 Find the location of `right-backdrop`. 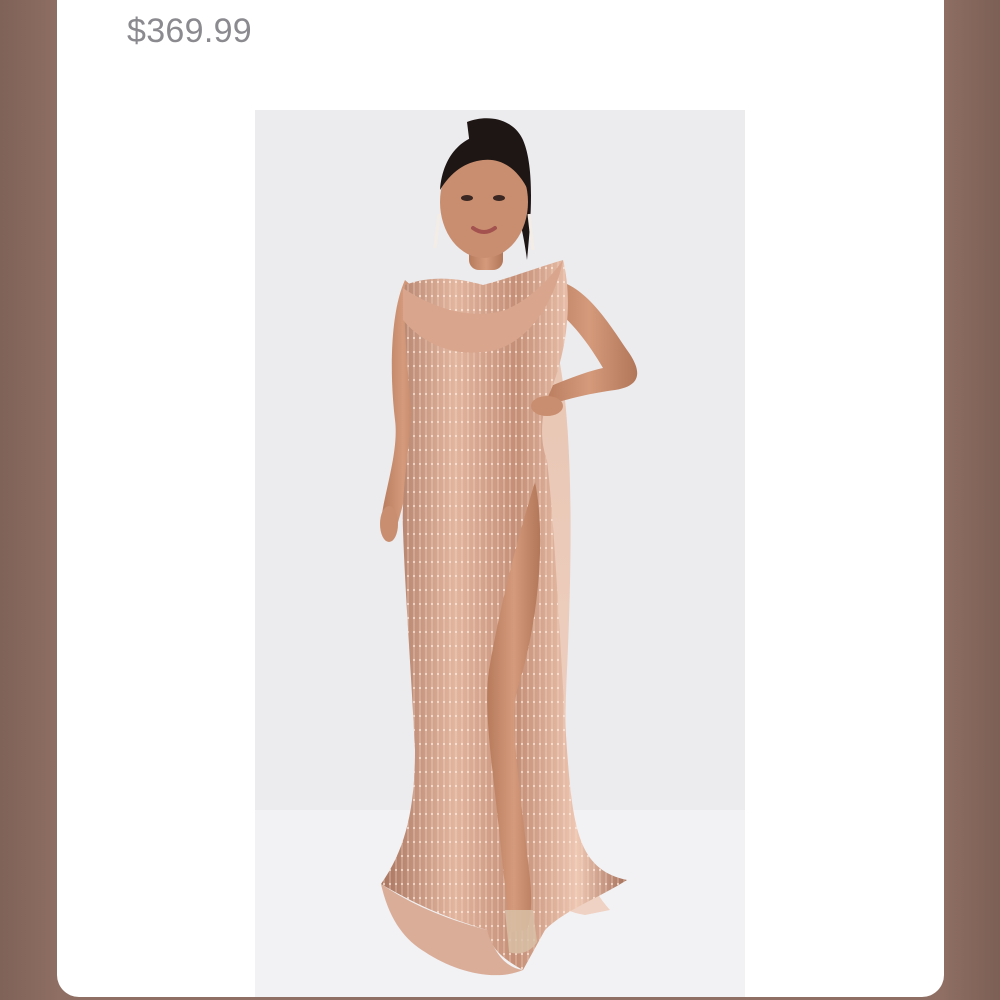

right-backdrop is located at coordinates (972, 500).